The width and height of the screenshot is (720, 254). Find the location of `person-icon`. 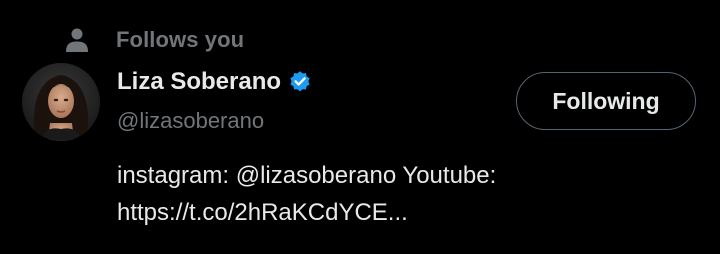

person-icon is located at coordinates (77, 40).